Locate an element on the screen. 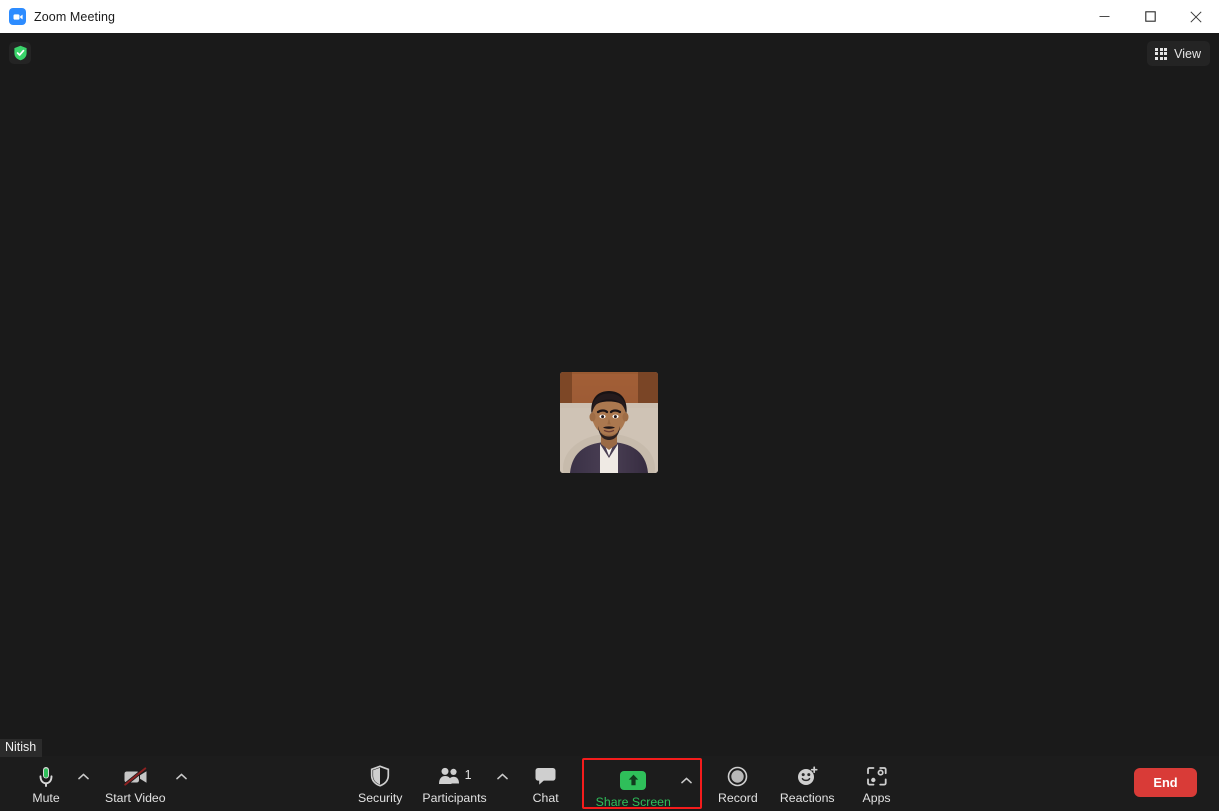  participant-video-image is located at coordinates (609, 422).